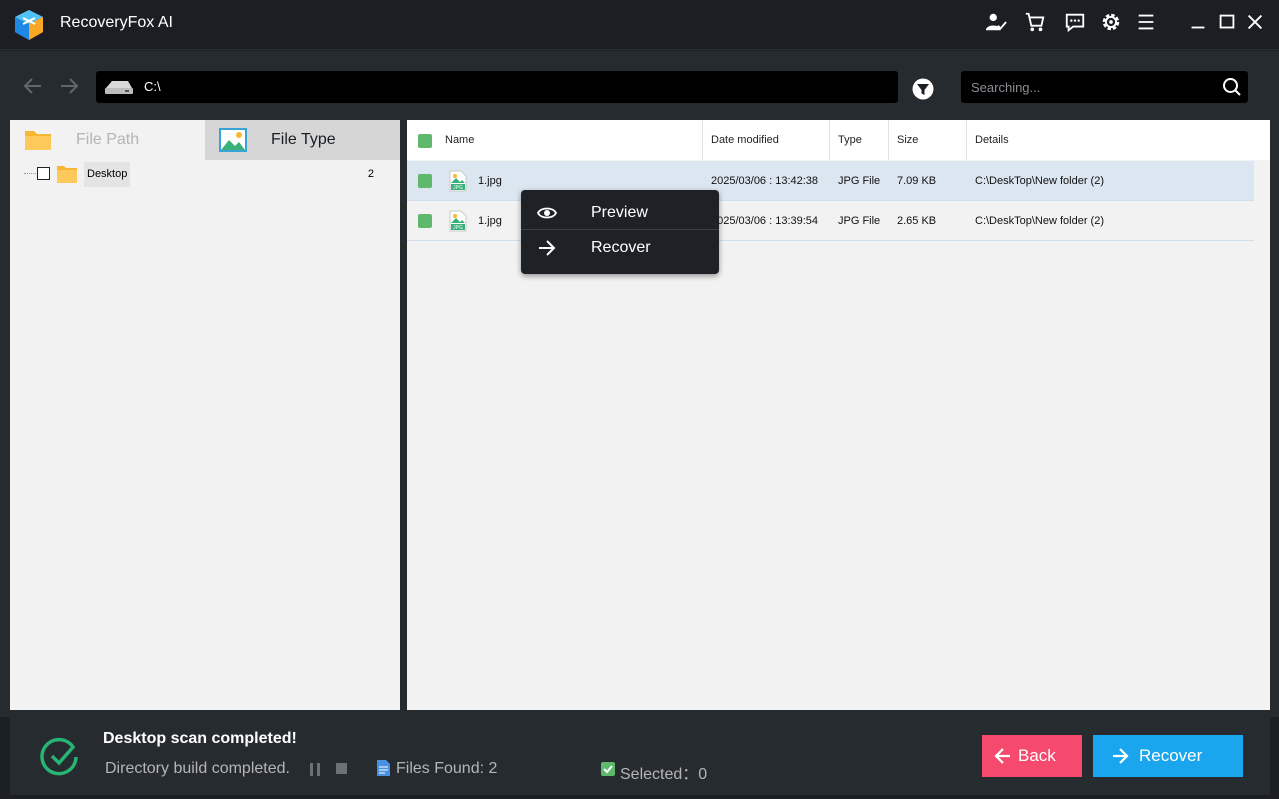 The height and width of the screenshot is (799, 1279). Describe the element at coordinates (447, 768) in the screenshot. I see `files-found-text: Files Found: 2` at that location.